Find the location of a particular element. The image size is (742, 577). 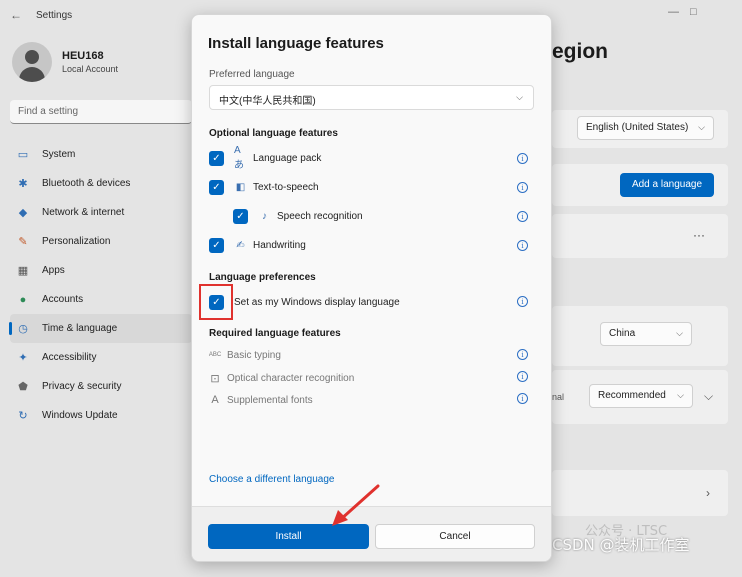

avatar is located at coordinates (32, 62).